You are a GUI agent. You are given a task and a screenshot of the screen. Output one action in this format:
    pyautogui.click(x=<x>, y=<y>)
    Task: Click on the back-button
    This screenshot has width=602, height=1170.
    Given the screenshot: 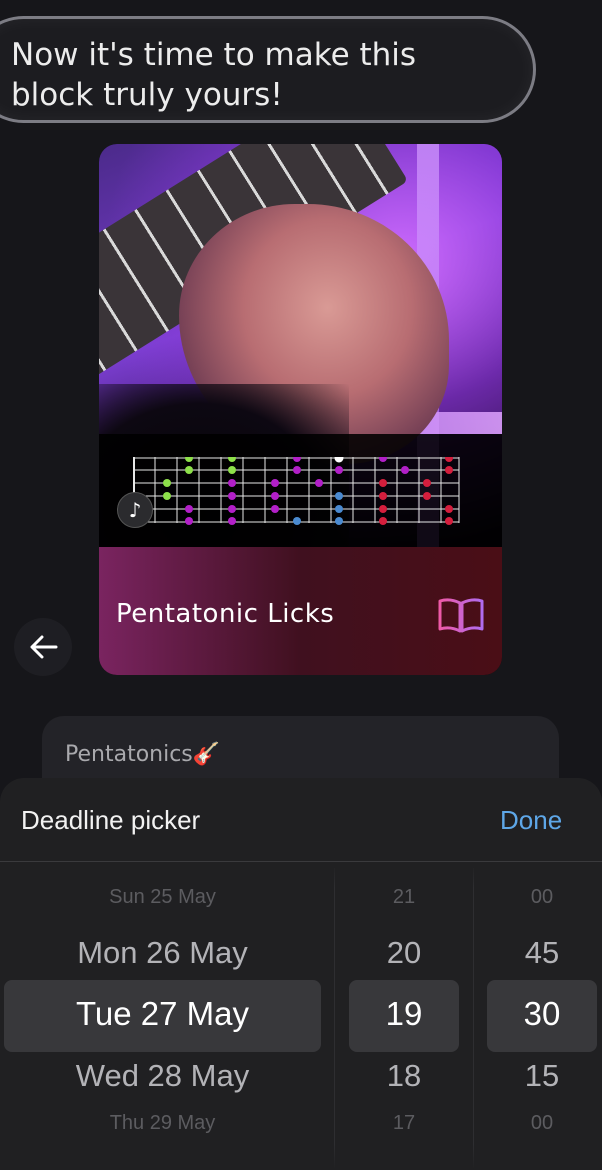 What is the action you would take?
    pyautogui.click(x=43, y=647)
    